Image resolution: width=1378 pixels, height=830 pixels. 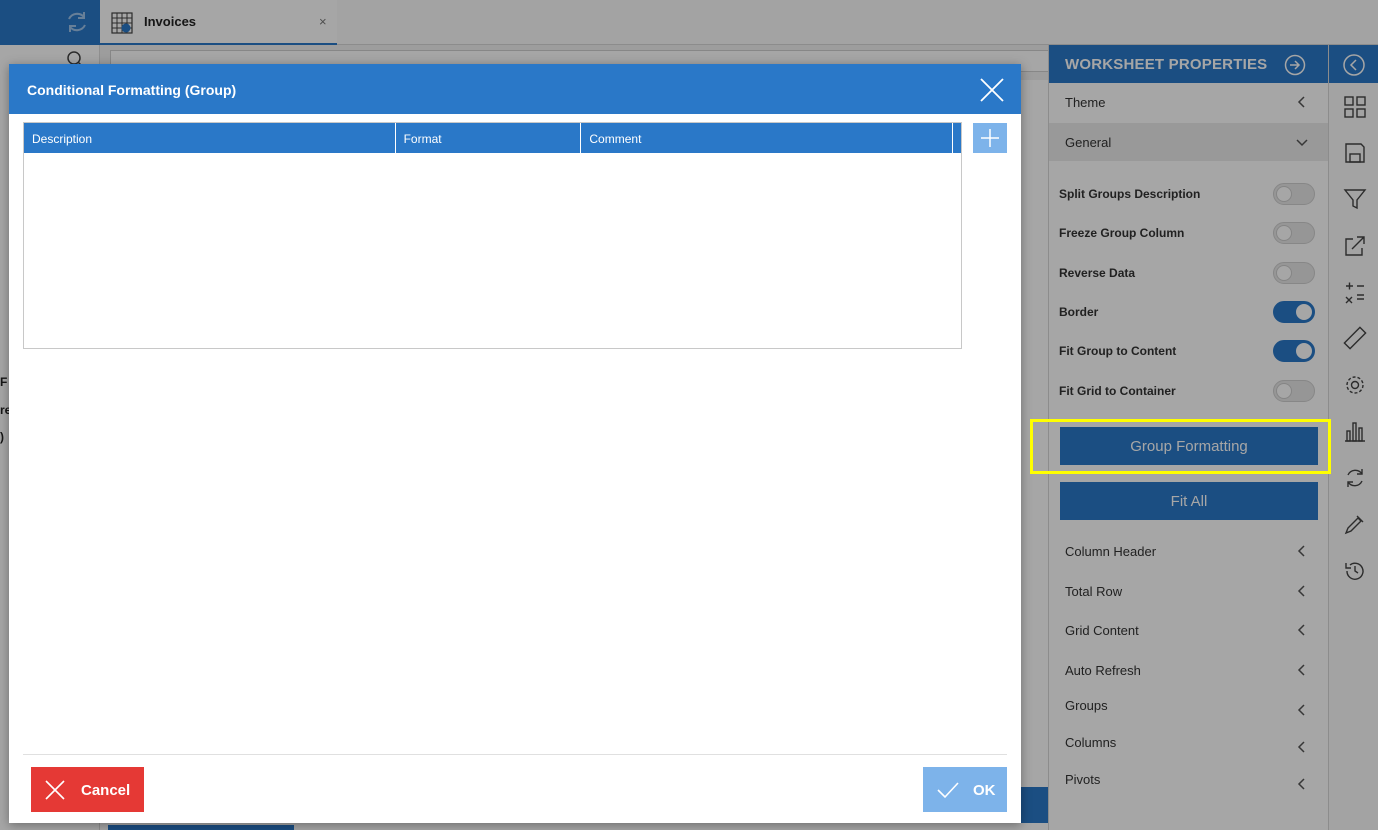 What do you see at coordinates (515, 754) in the screenshot?
I see `footer-divider` at bounding box center [515, 754].